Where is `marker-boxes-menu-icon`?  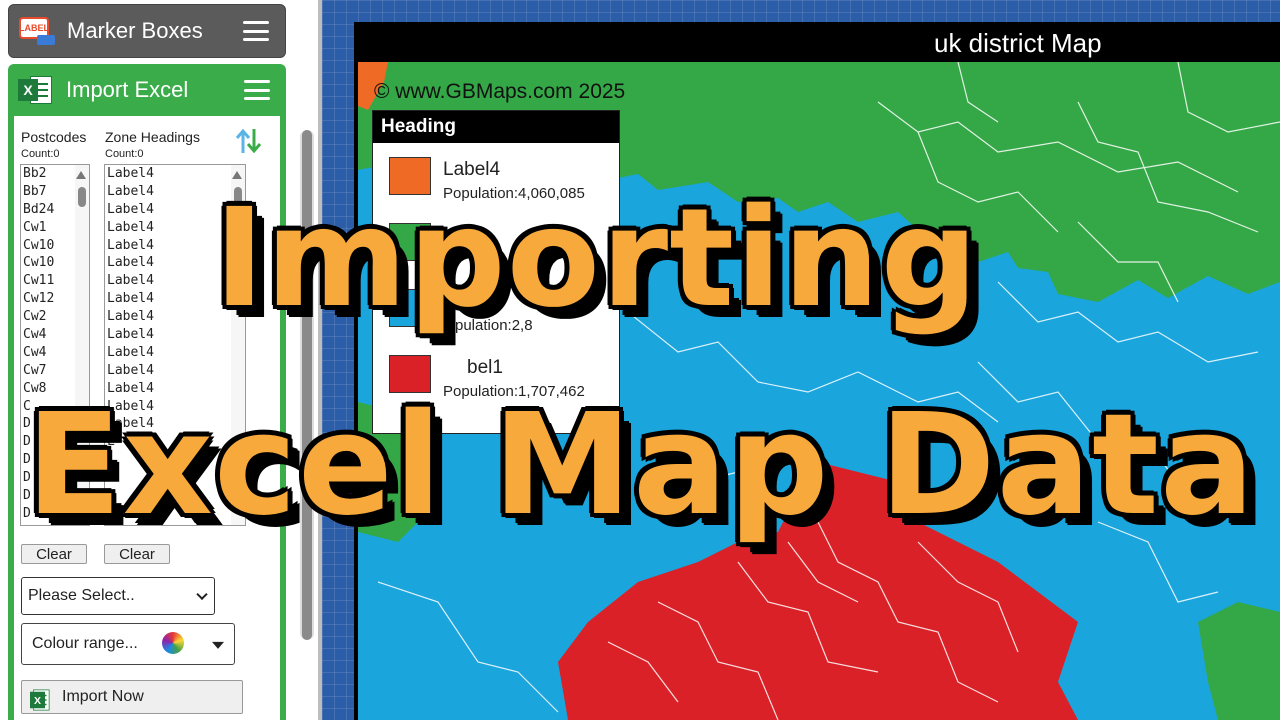 marker-boxes-menu-icon is located at coordinates (256, 31).